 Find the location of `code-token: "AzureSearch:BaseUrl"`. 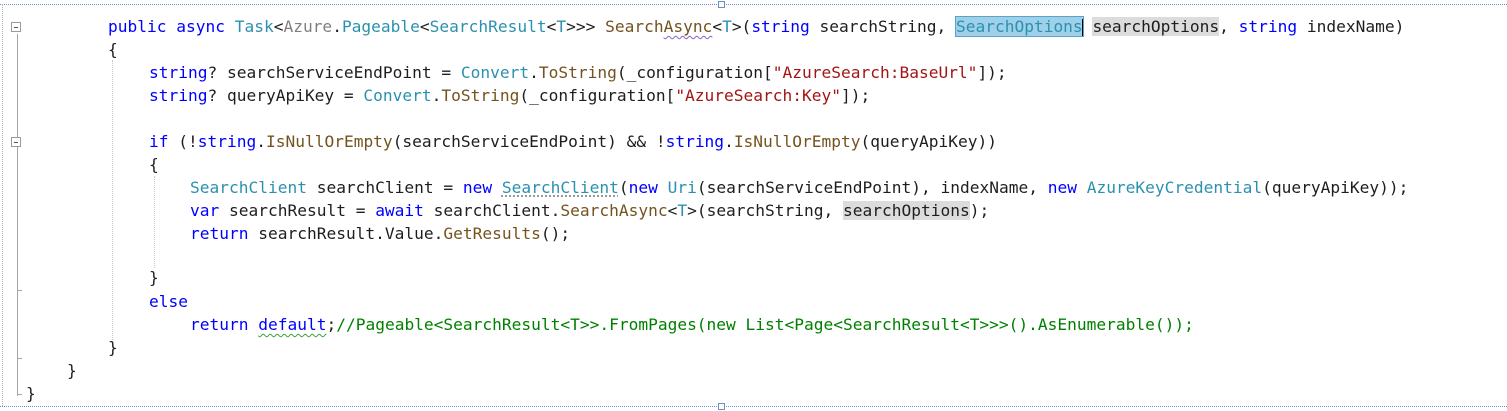

code-token: "AzureSearch:BaseUrl" is located at coordinates (875, 72).